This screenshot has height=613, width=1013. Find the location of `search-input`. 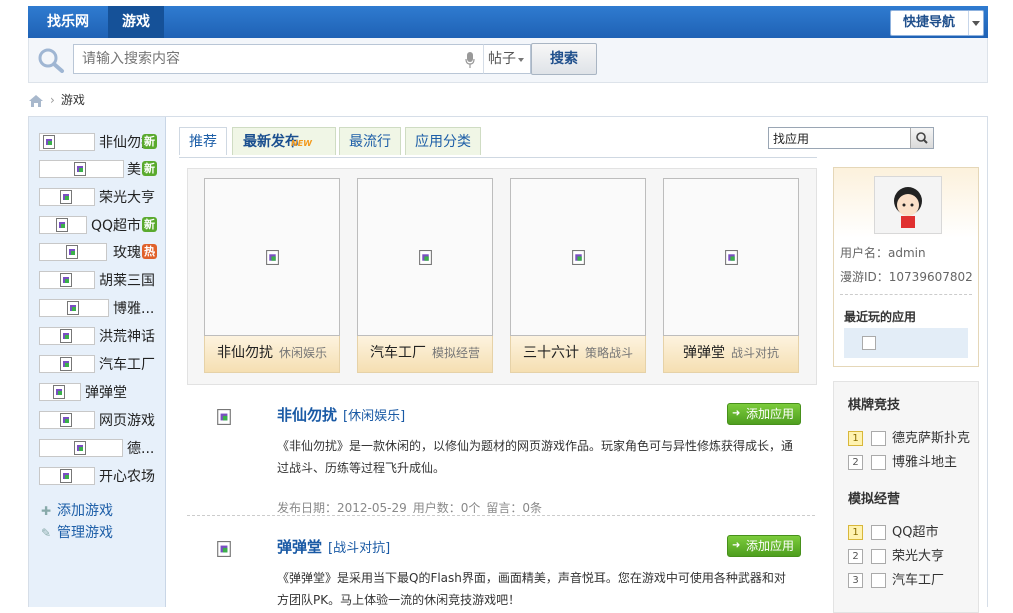

search-input is located at coordinates (278, 59).